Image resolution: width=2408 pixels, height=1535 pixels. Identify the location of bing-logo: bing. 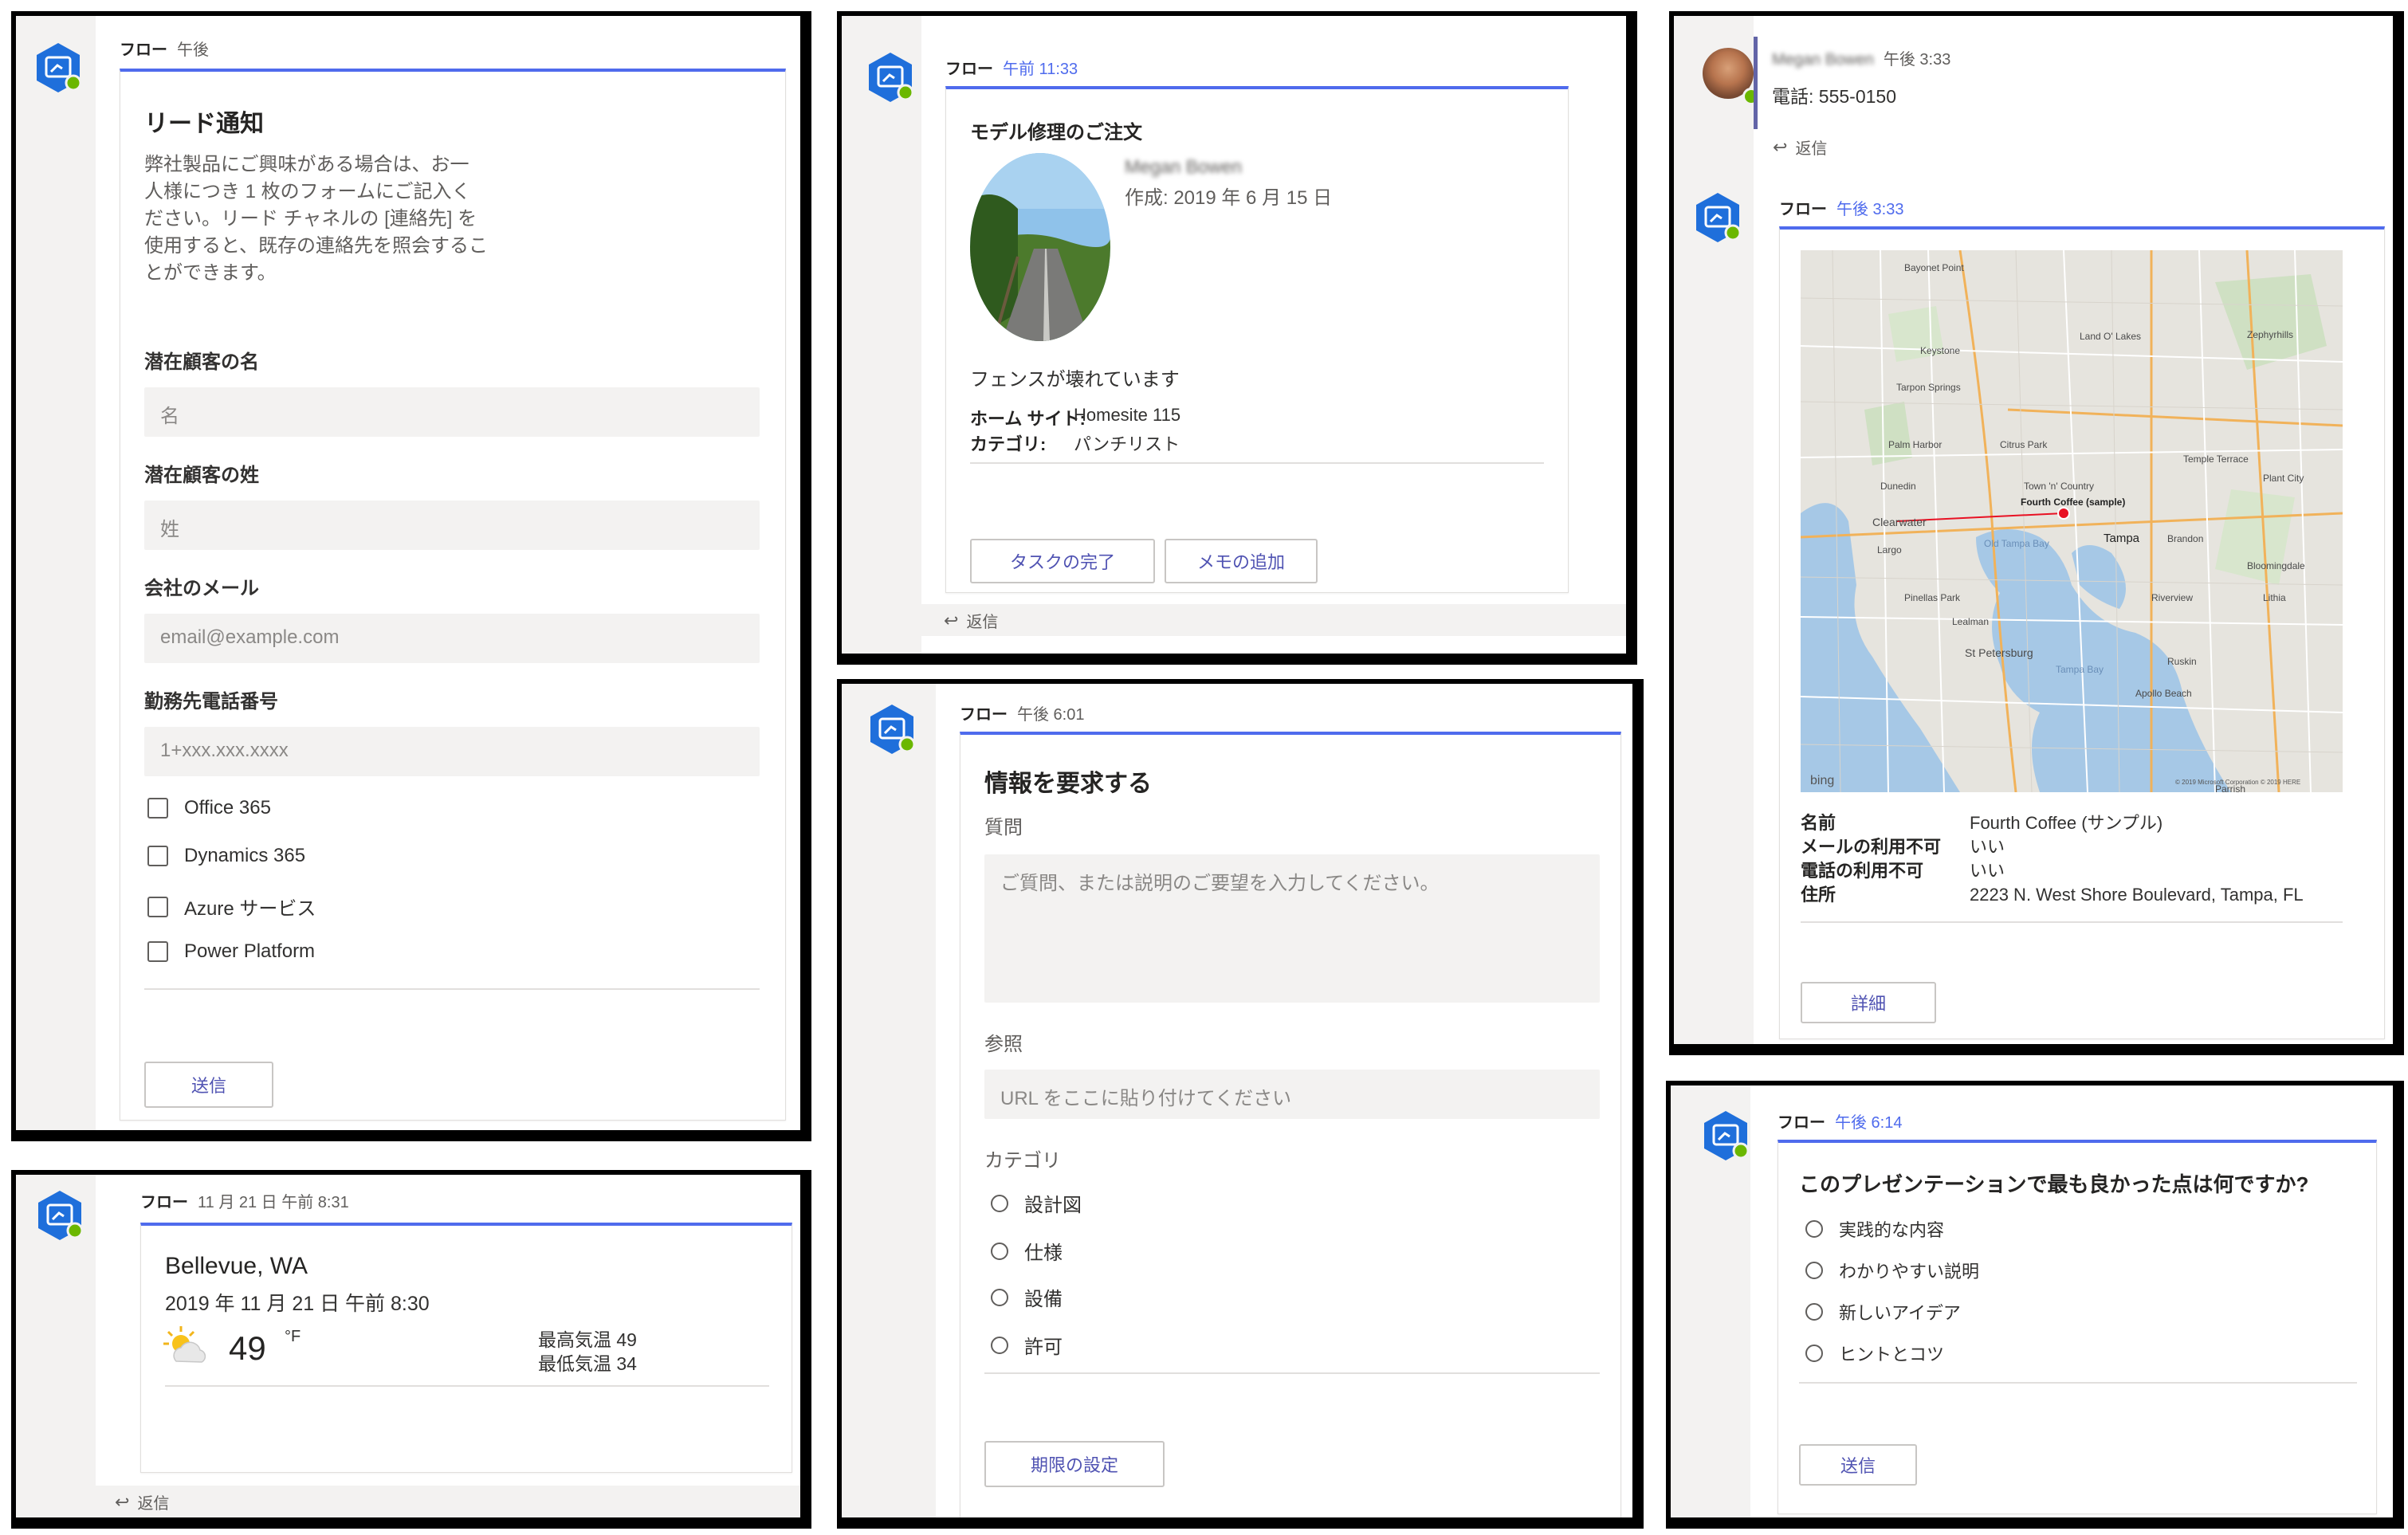
(1822, 780).